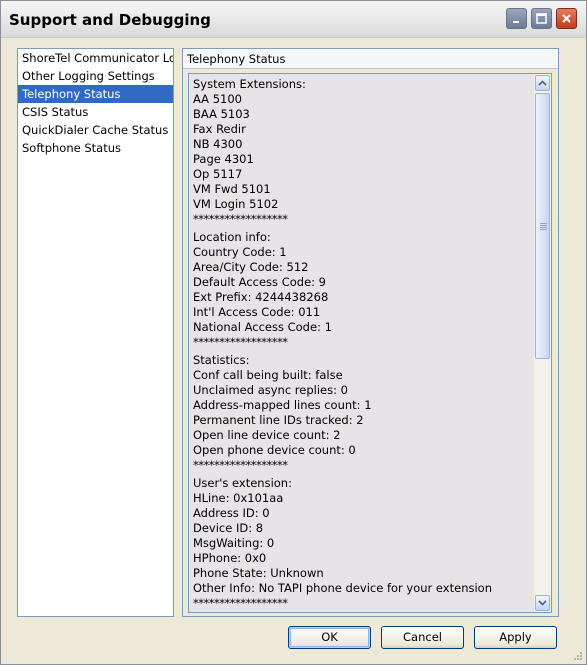 The image size is (587, 665). Describe the element at coordinates (258, 573) in the screenshot. I see `status-line: Phone State: Unknown` at that location.